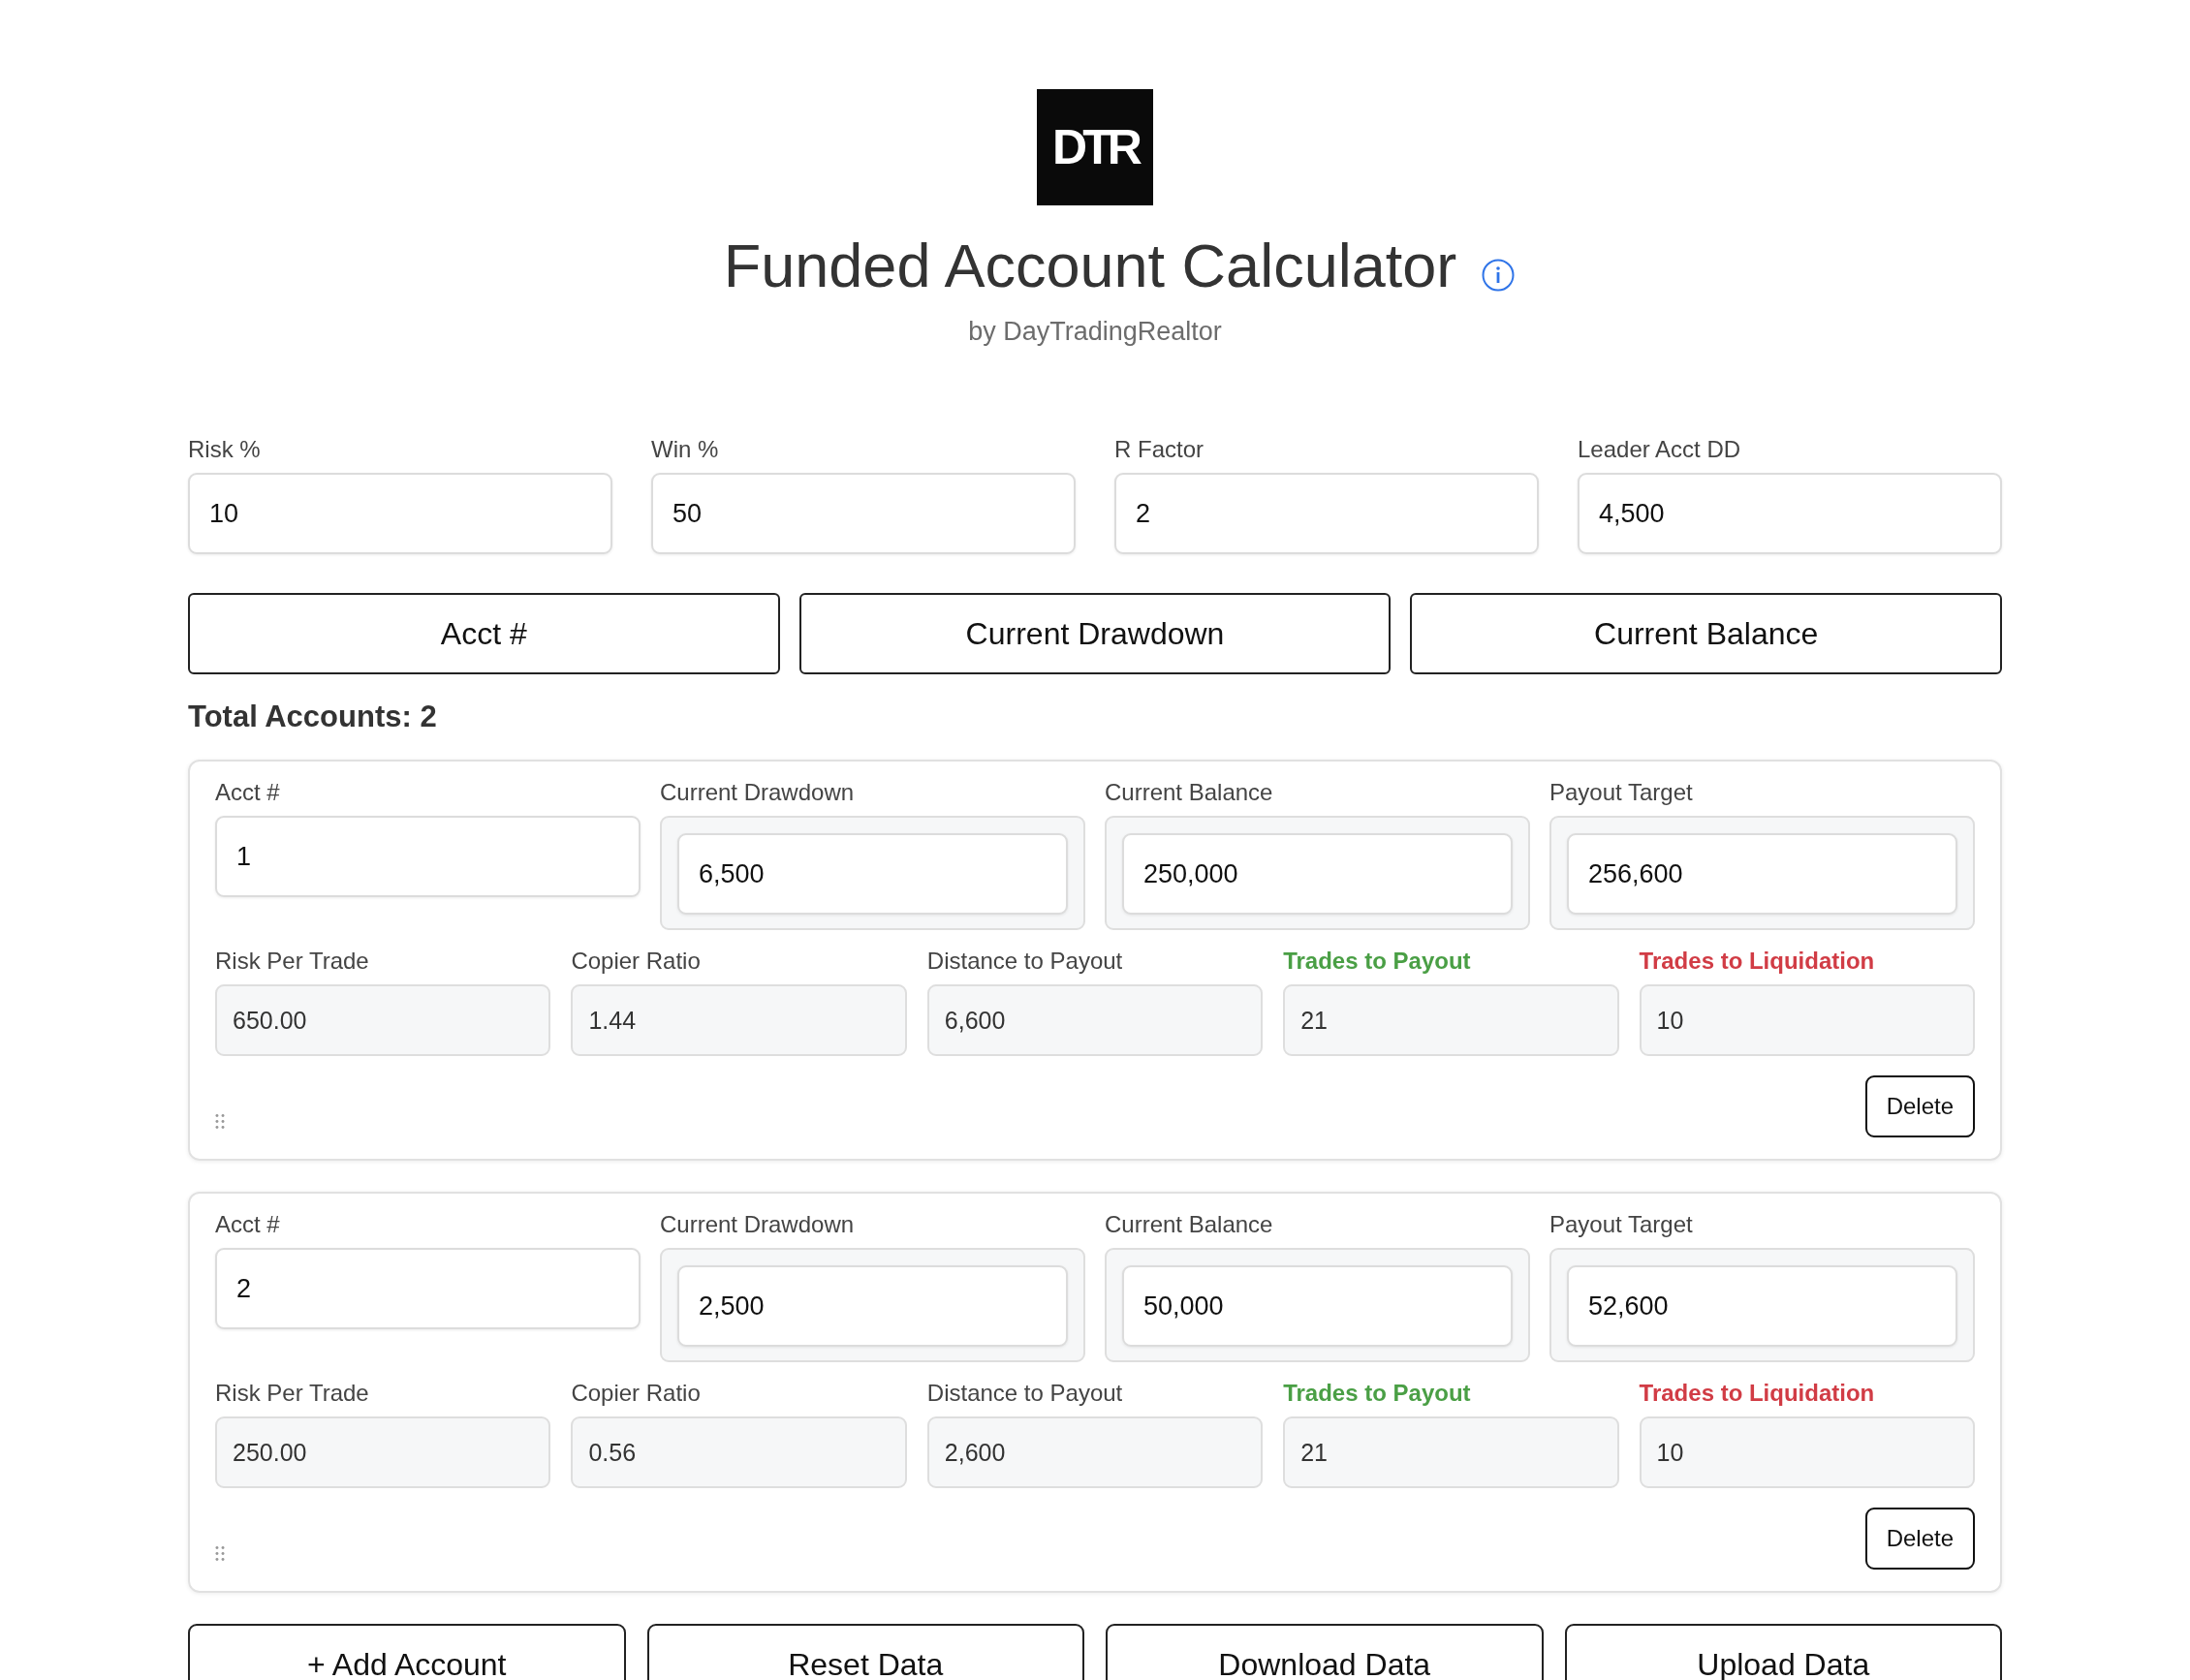 This screenshot has width=2190, height=1680. I want to click on input-field: 2,500, so click(872, 1306).